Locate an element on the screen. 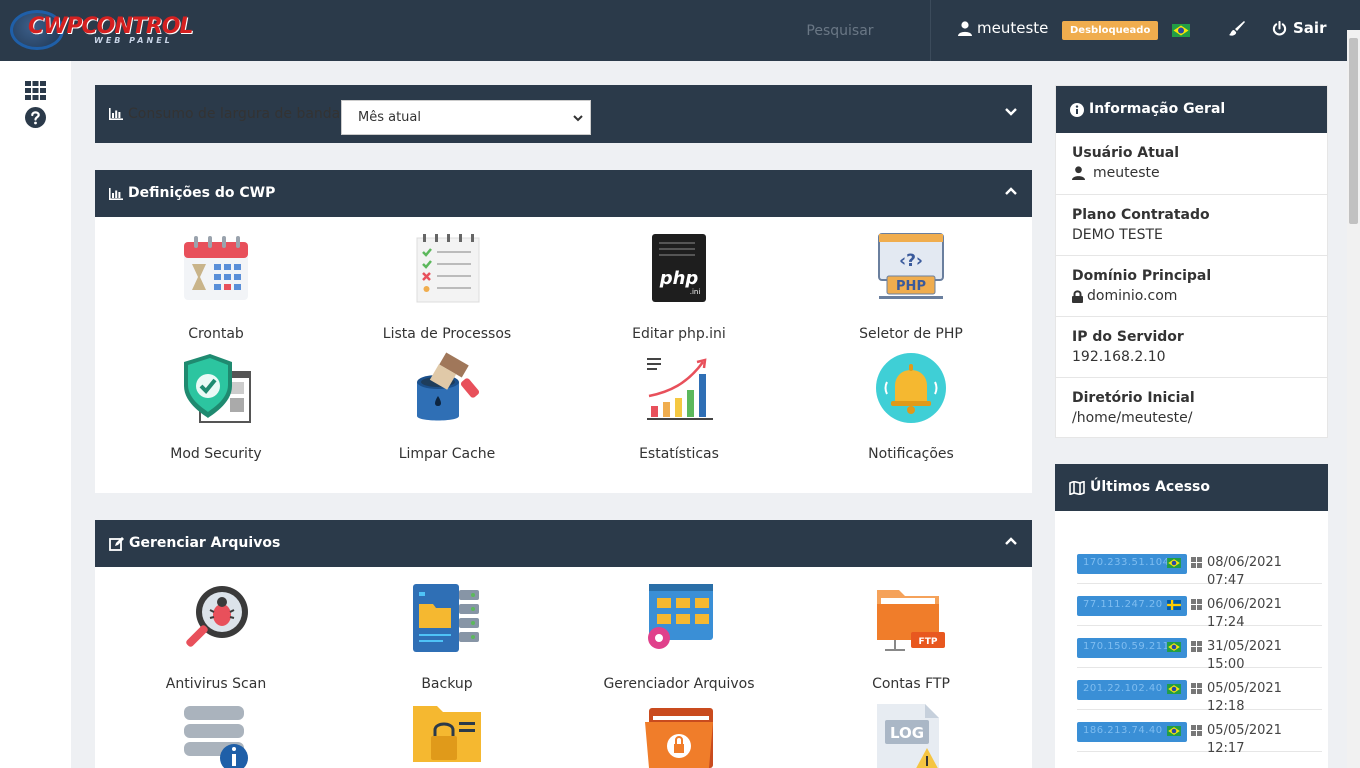  server-info-tile is located at coordinates (216, 735).